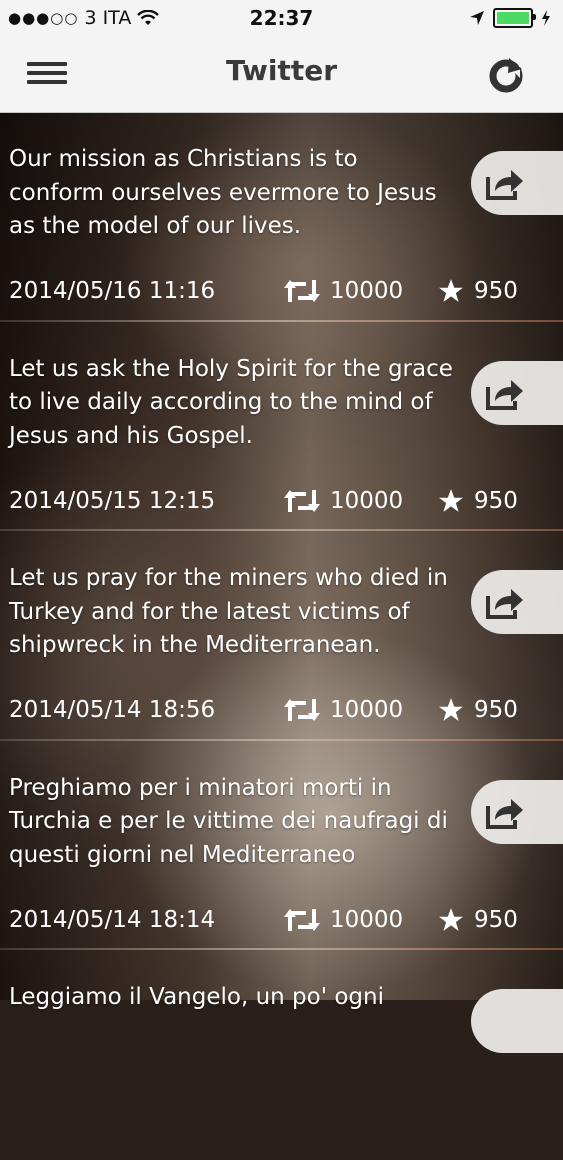 This screenshot has width=563, height=1160. Describe the element at coordinates (477, 18) in the screenshot. I see `location-arrow-icon` at that location.